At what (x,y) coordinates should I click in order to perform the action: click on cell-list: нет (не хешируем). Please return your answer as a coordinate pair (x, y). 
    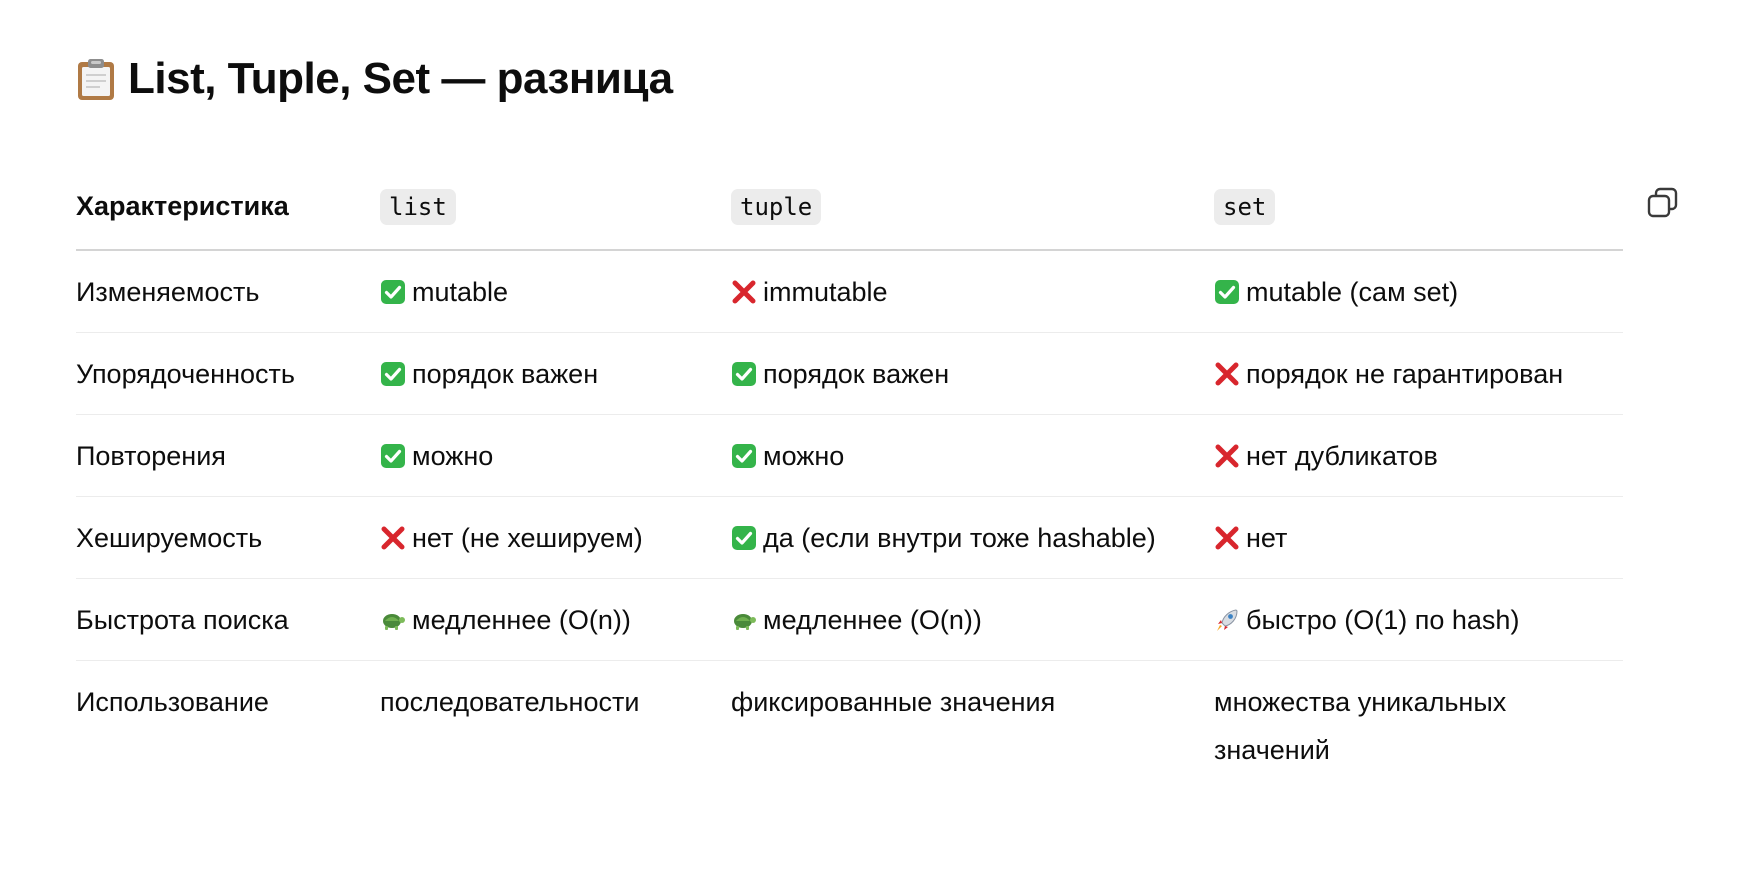
    Looking at the image, I should click on (555, 537).